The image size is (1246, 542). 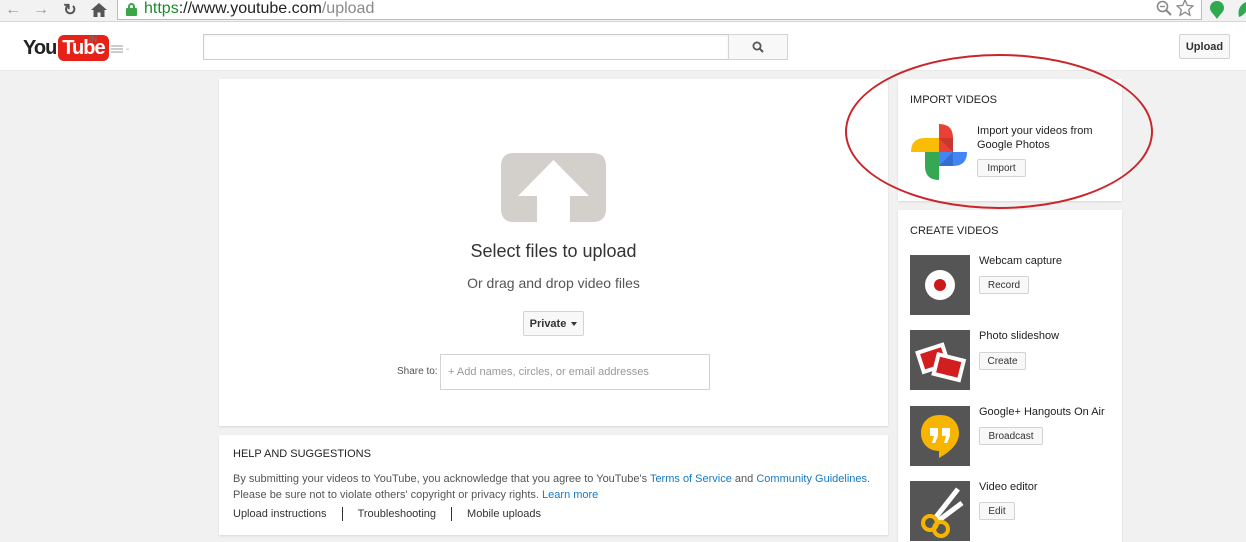 I want to click on masthead: You Tube IN - Upload, so click(x=623, y=46).